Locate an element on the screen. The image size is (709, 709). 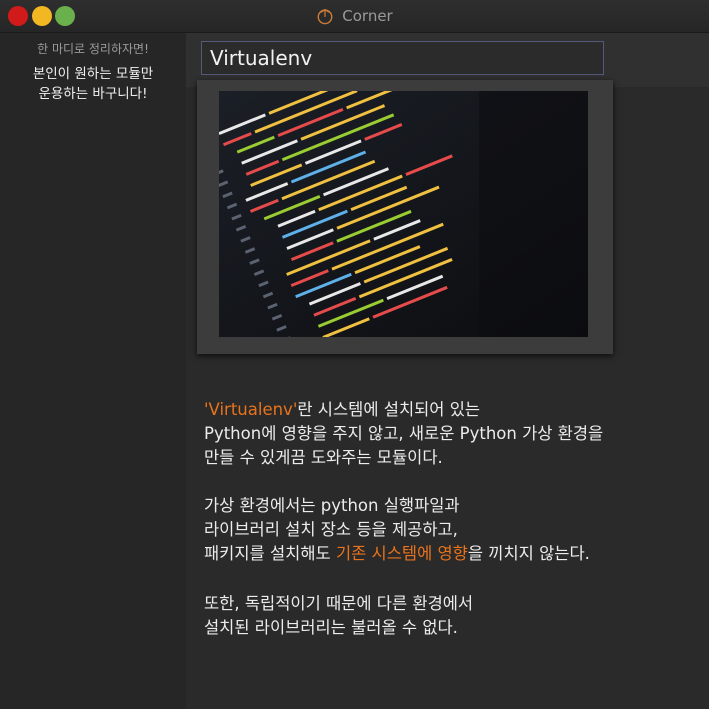
p3-line-2: 설치된 라이브러리는 불러올 수 없다. is located at coordinates (331, 627).